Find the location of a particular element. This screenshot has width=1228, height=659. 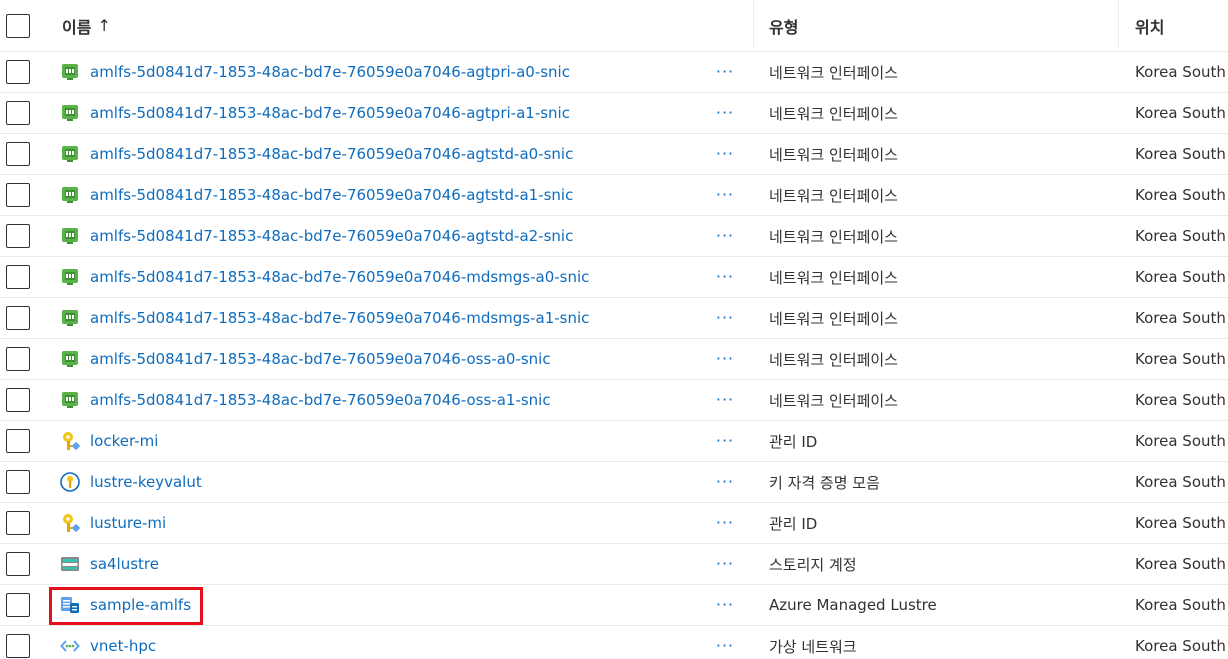

resource-name-link: lustre-keyvalut is located at coordinates (146, 482).